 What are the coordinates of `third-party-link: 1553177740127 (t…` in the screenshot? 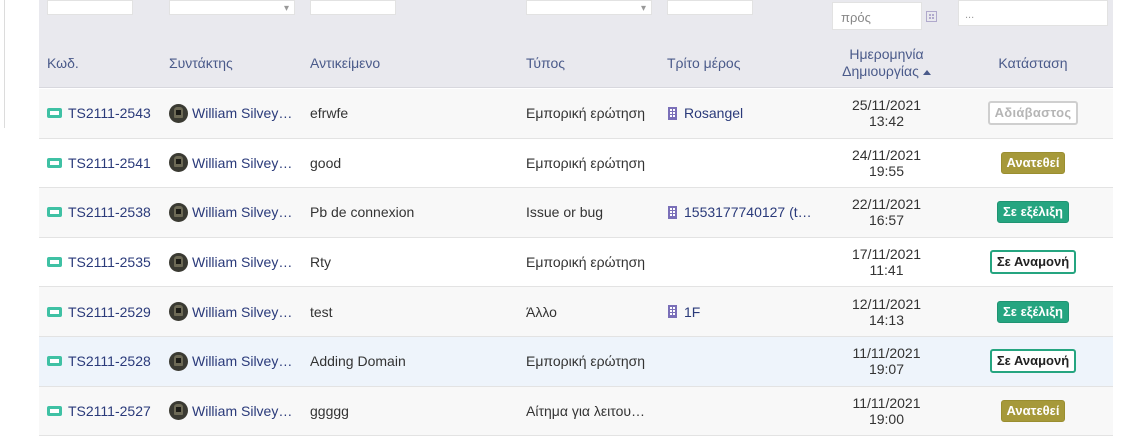 It's located at (748, 212).